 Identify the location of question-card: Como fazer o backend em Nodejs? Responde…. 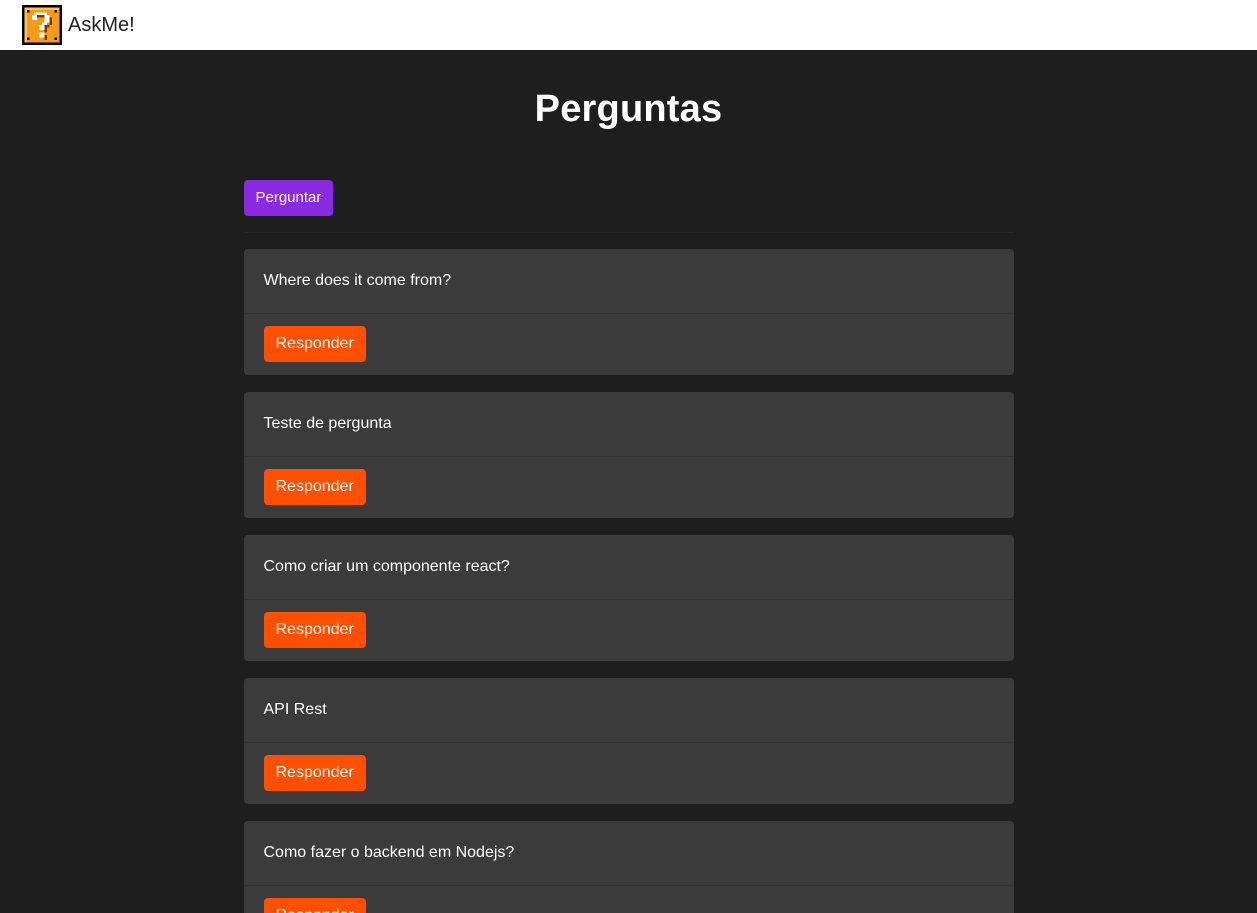
(628, 867).